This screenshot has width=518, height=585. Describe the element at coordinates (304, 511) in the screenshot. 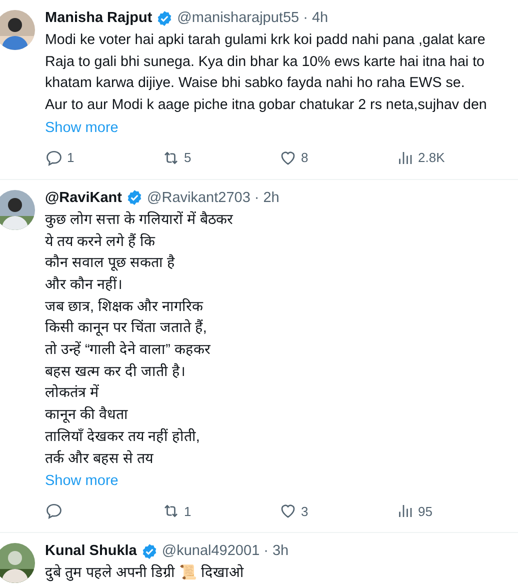

I see `like-count: 3` at that location.